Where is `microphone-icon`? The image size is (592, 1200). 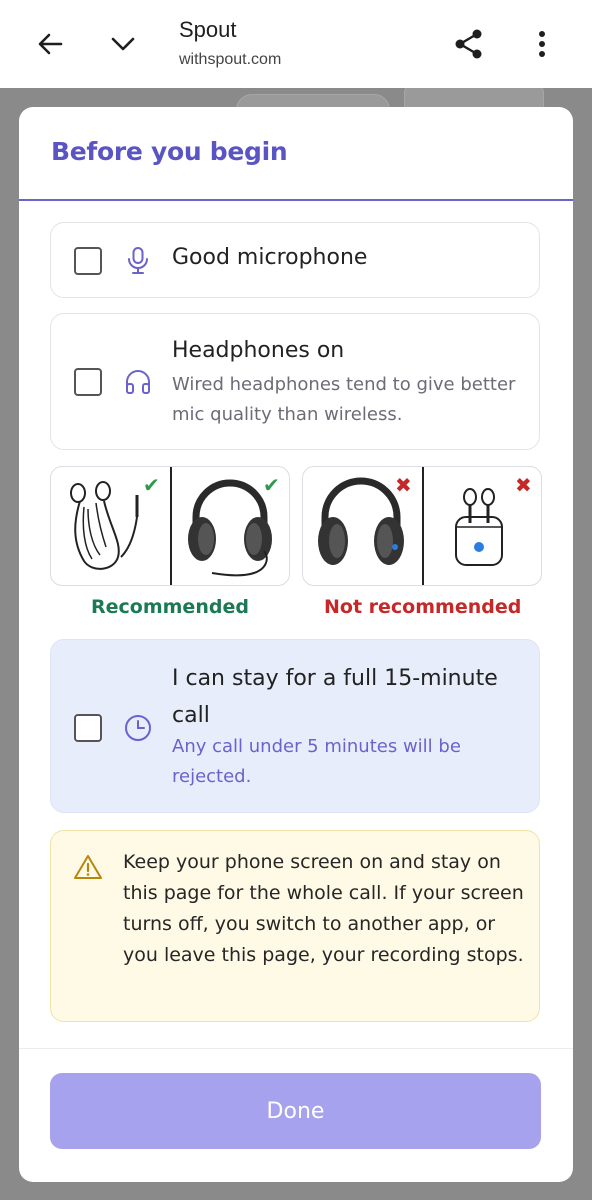 microphone-icon is located at coordinates (138, 260).